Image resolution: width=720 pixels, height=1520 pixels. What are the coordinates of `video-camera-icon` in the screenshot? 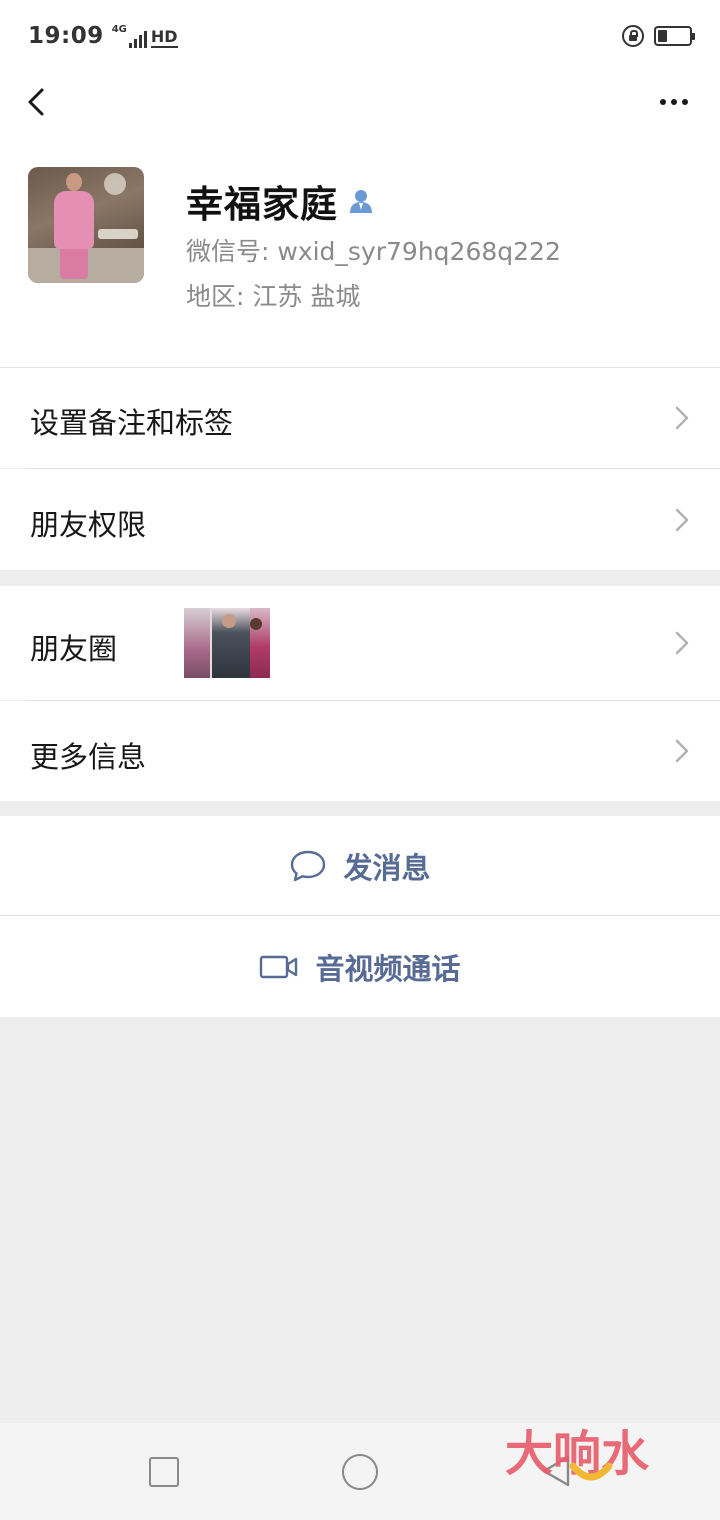 It's located at (279, 966).